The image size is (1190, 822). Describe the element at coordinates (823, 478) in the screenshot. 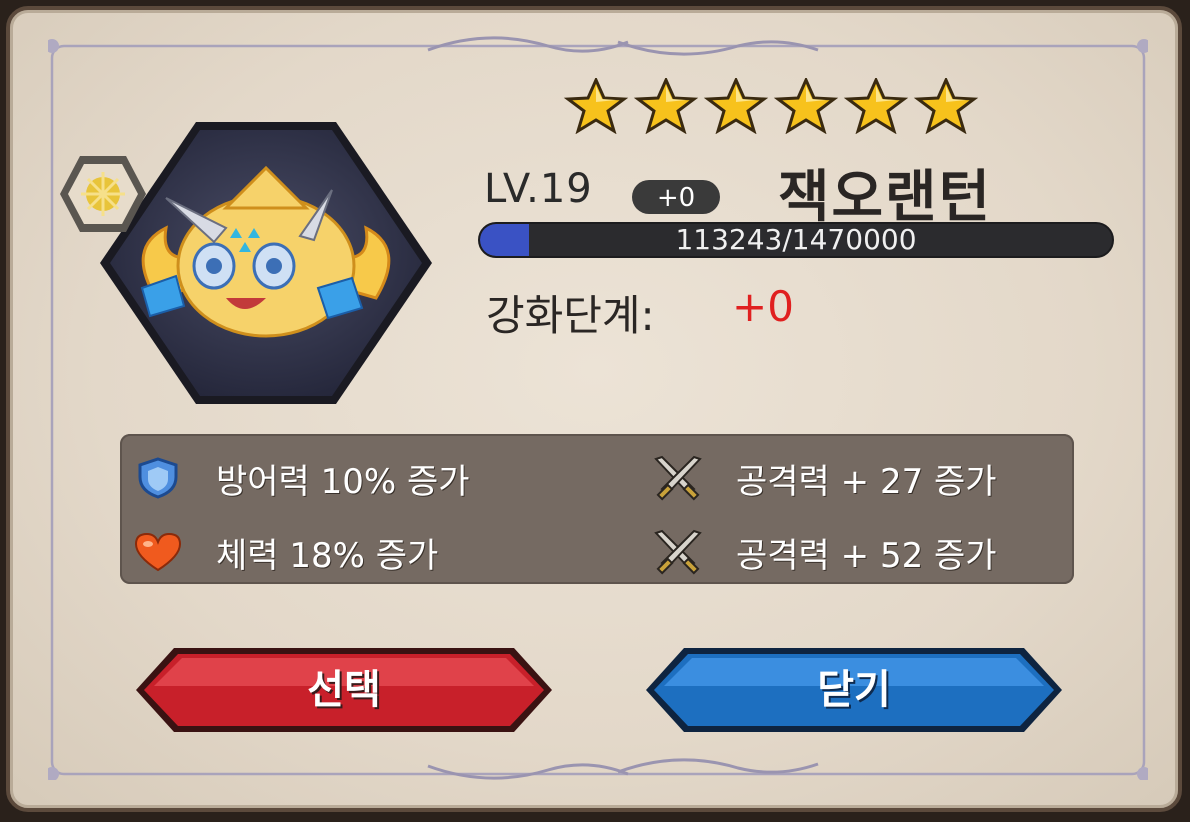

I see `stat-item: 공격력 + 27 증가` at that location.